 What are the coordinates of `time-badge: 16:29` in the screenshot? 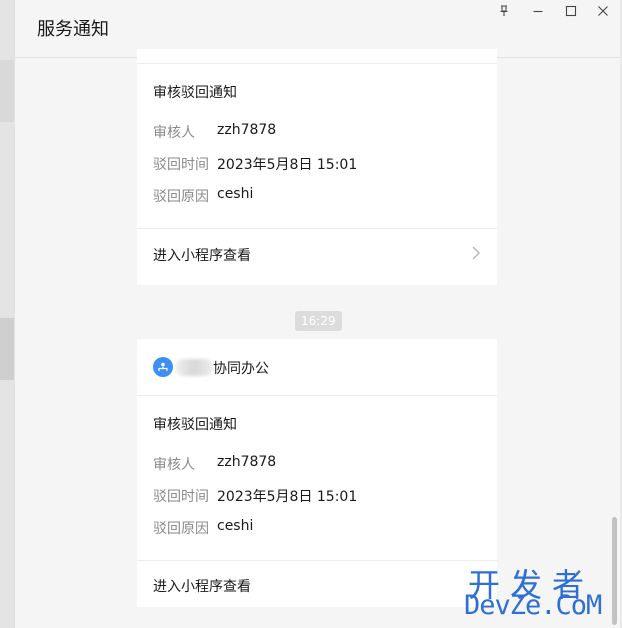 It's located at (318, 321).